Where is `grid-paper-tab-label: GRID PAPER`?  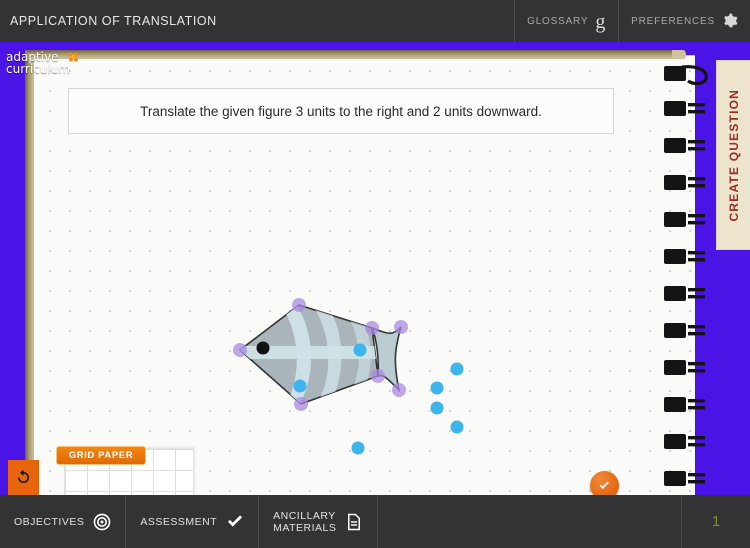 grid-paper-tab-label: GRID PAPER is located at coordinates (101, 455).